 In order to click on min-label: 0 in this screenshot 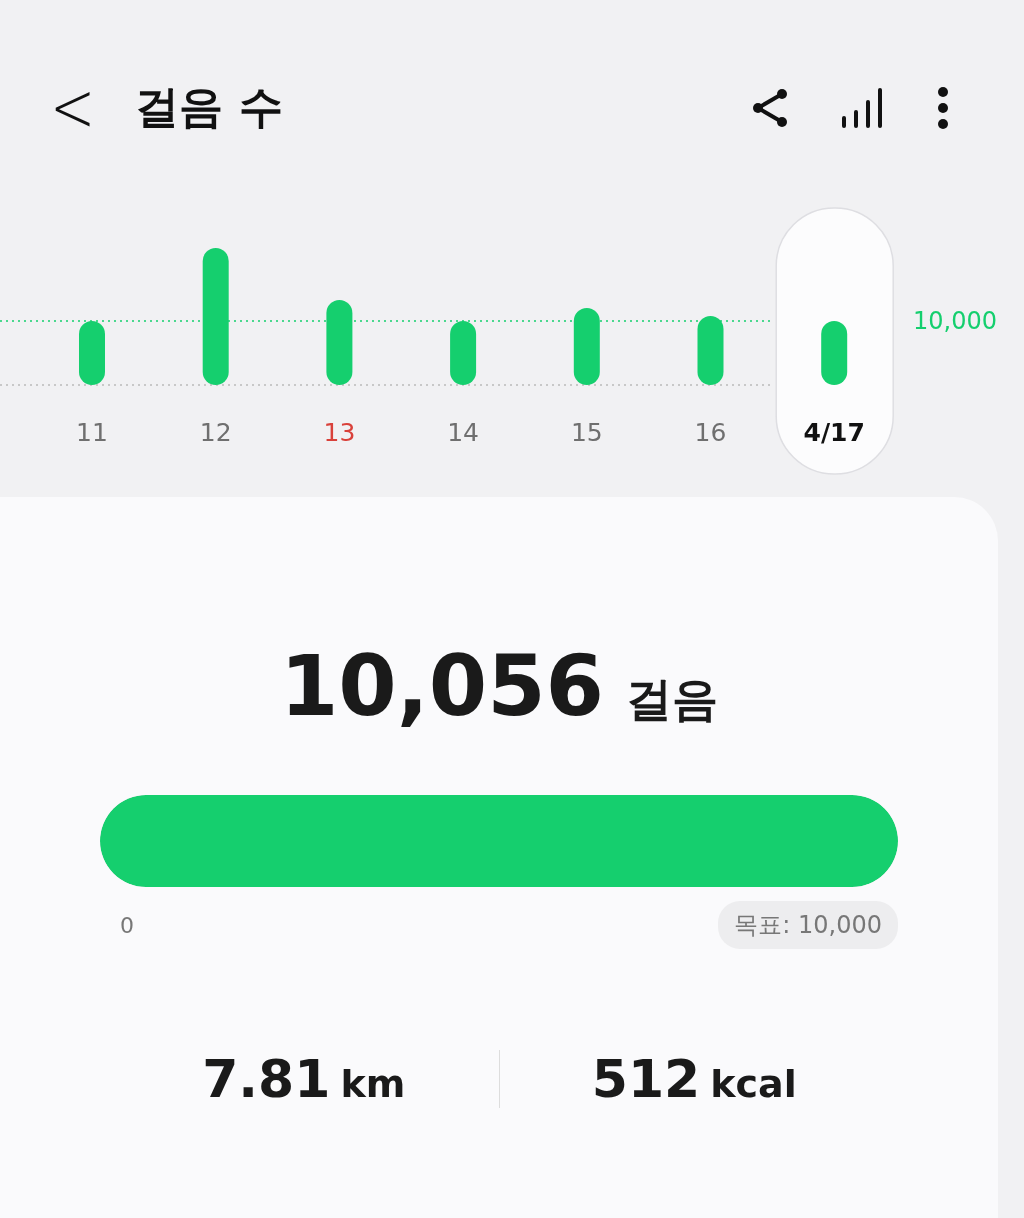, I will do `click(127, 925)`.